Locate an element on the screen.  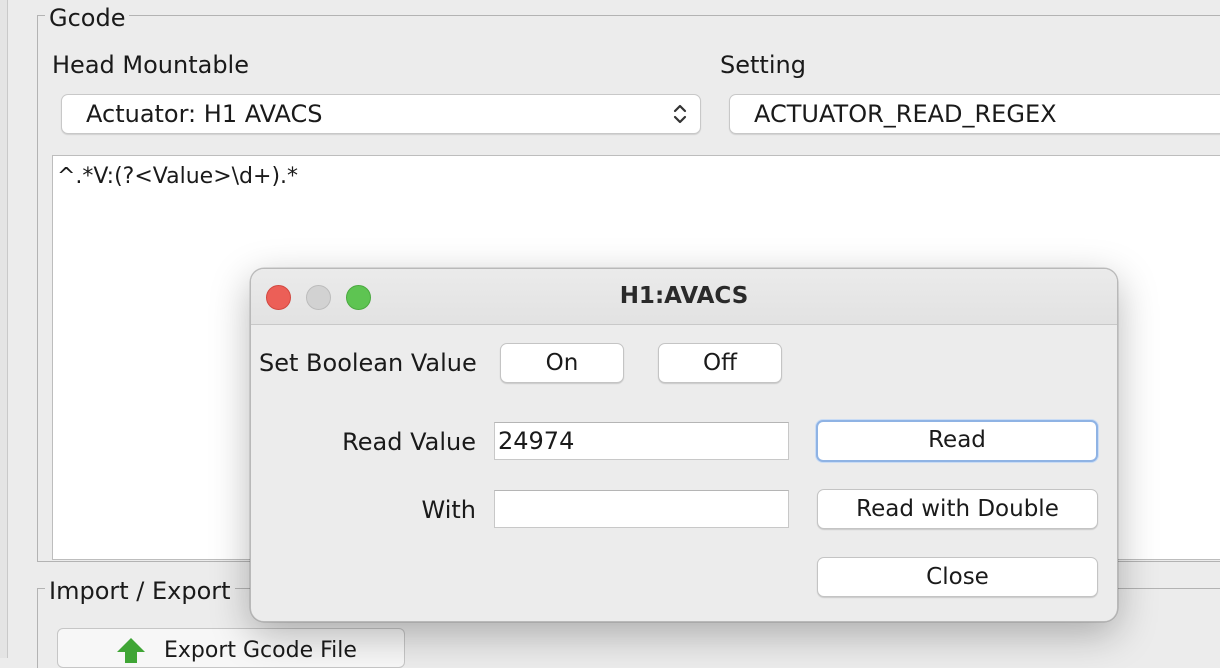
head-mountable-label: Head Mountable is located at coordinates (150, 65).